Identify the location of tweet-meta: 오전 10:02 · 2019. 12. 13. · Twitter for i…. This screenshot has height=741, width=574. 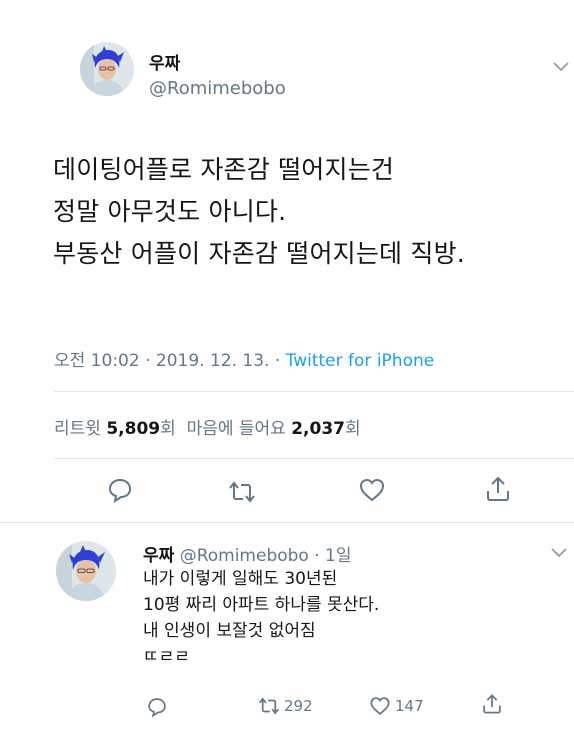
(244, 358).